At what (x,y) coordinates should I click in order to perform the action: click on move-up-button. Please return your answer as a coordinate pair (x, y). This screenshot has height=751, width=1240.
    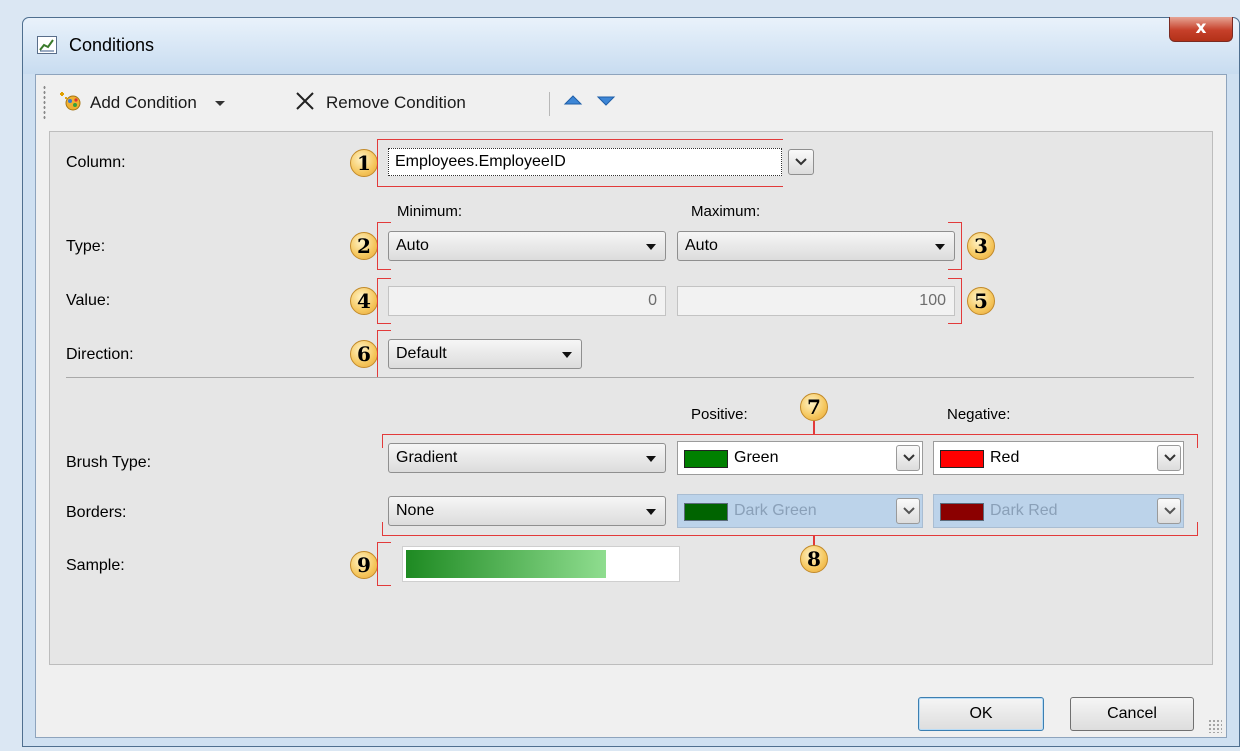
    Looking at the image, I should click on (573, 103).